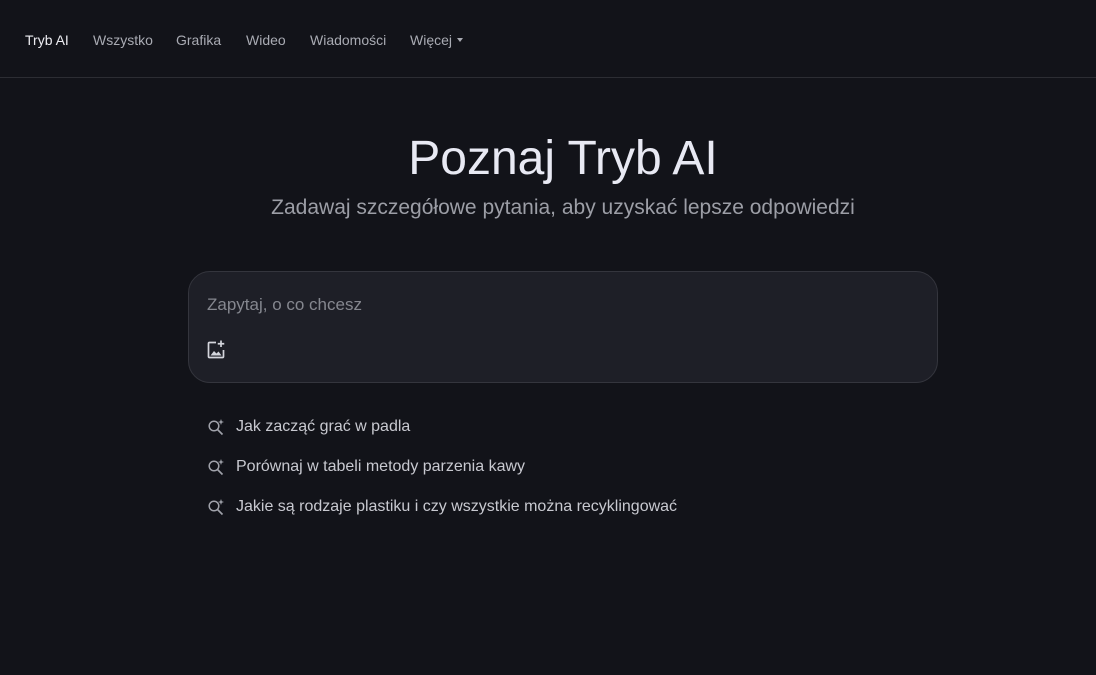 The image size is (1096, 675). Describe the element at coordinates (557, 305) in the screenshot. I see `search-input` at that location.